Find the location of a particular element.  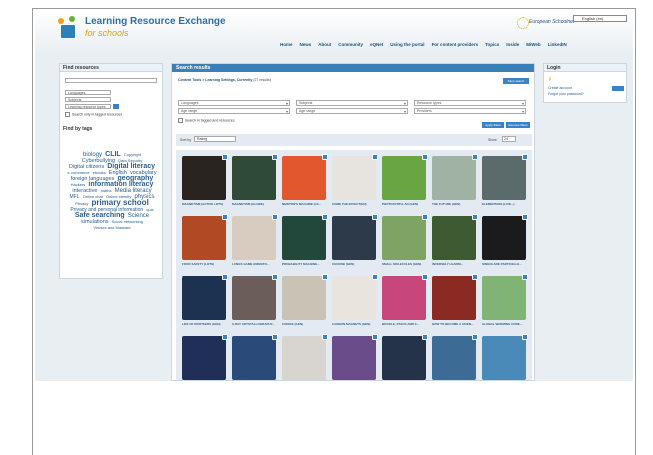

search-input is located at coordinates (111, 80).